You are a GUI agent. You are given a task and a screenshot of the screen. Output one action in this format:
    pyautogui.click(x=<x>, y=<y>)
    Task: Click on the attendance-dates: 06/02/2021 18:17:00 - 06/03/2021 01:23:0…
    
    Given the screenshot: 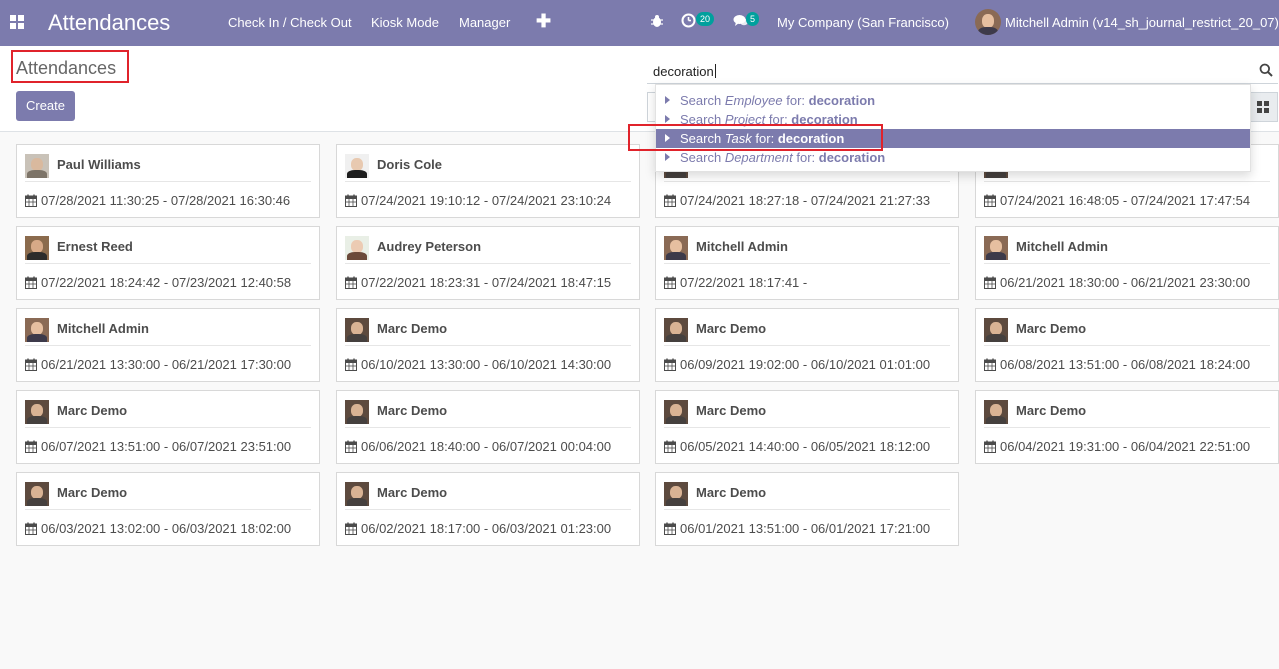 What is the action you would take?
    pyautogui.click(x=486, y=528)
    